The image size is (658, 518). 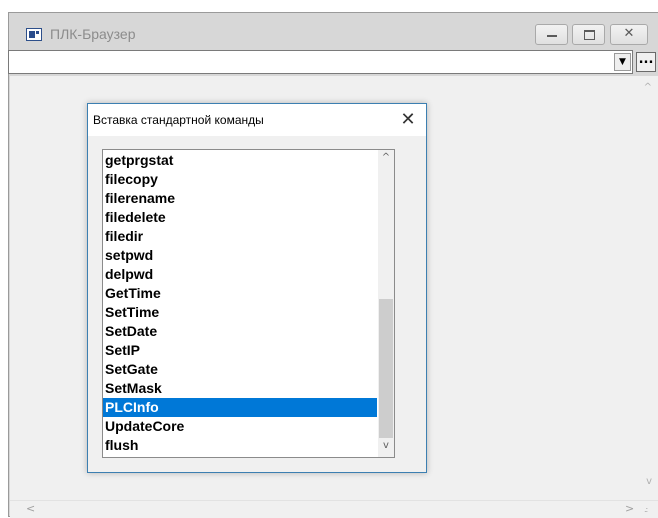 I want to click on address-combobox: ▼, so click(x=320, y=62).